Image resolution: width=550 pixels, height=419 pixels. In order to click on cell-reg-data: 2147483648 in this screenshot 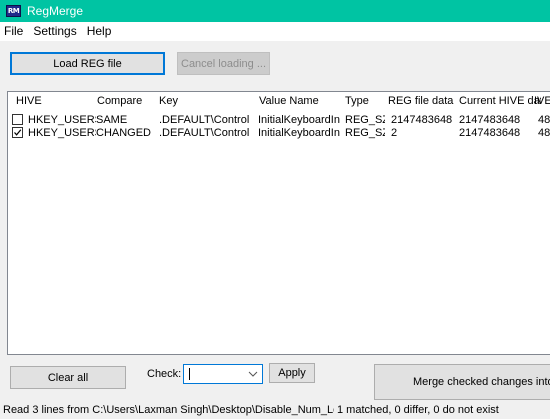, I will do `click(422, 120)`.